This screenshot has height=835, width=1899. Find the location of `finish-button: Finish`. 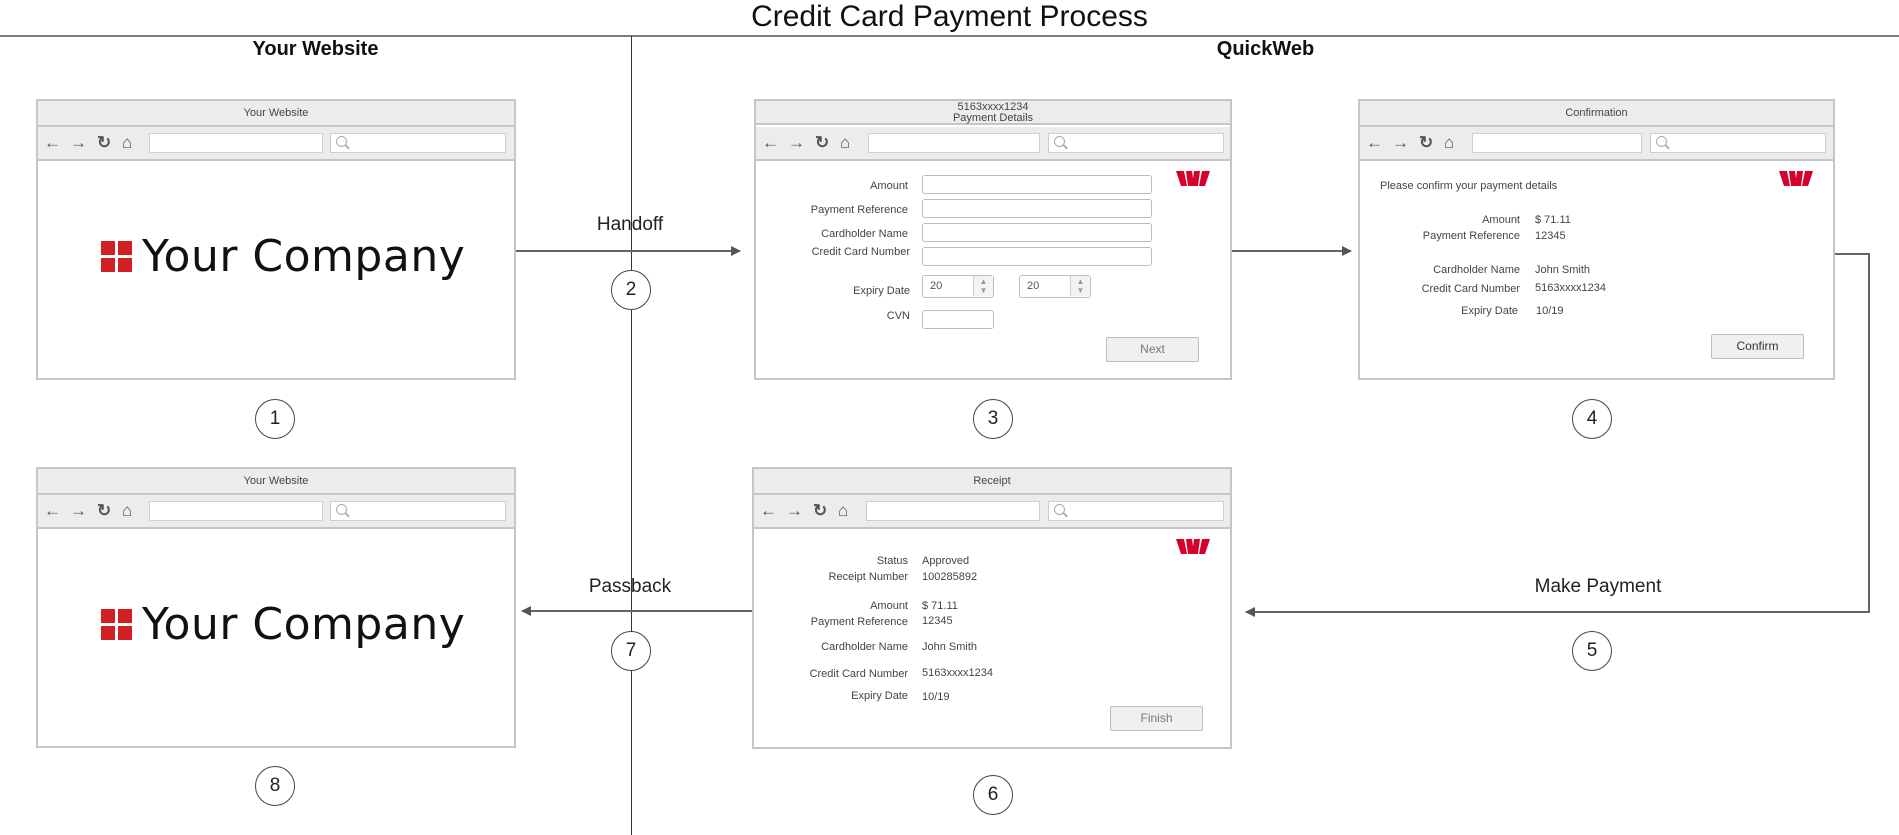

finish-button: Finish is located at coordinates (1156, 718).